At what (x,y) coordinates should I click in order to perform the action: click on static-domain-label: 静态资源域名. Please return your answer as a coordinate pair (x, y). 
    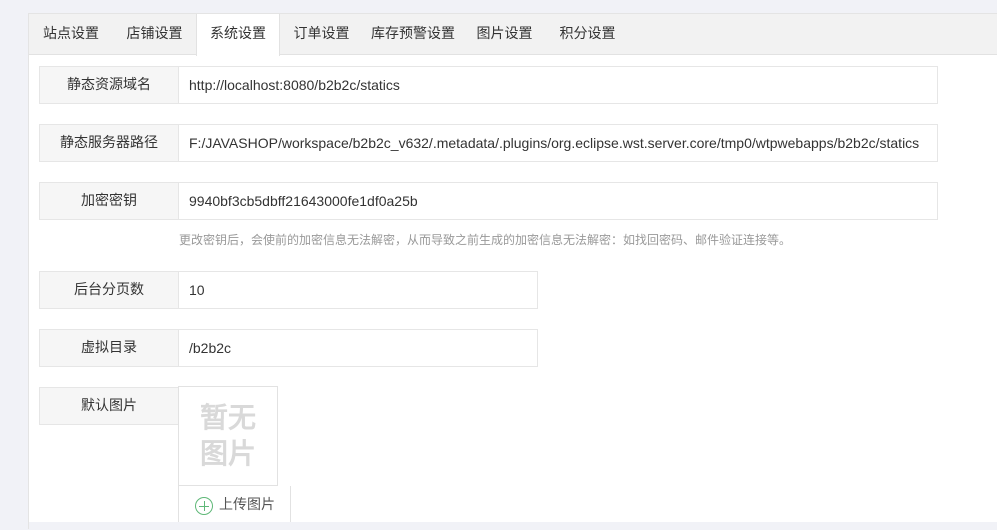
    Looking at the image, I should click on (109, 85).